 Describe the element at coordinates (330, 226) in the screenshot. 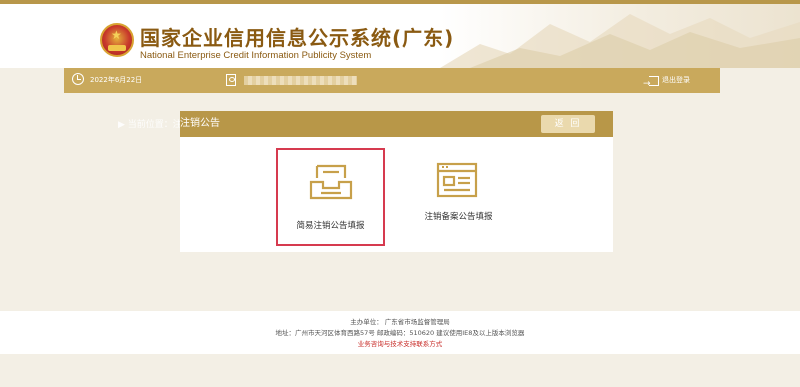

I see `simple-cancellation-label: 简易注销公告填报` at that location.